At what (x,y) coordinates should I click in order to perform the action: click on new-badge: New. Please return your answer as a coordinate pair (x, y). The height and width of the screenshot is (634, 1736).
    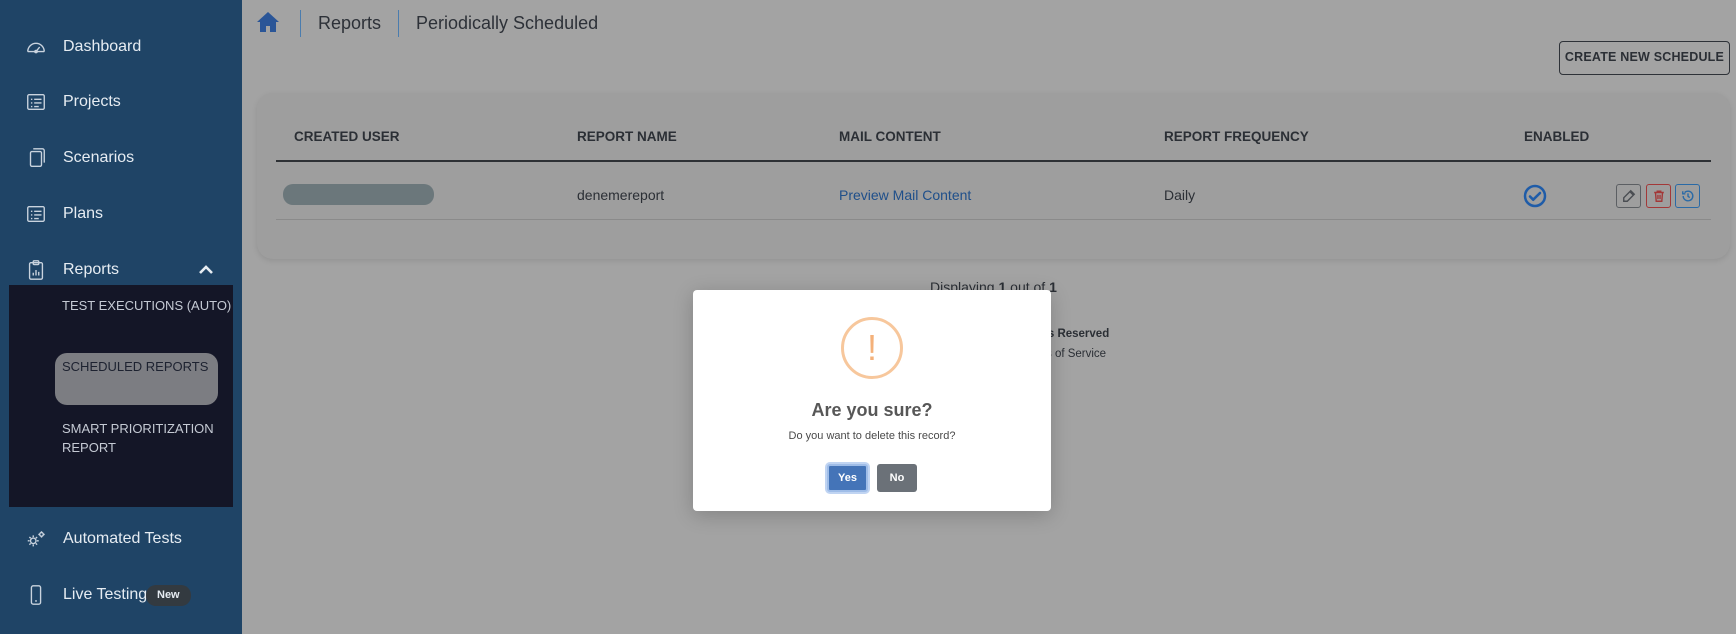
    Looking at the image, I should click on (168, 595).